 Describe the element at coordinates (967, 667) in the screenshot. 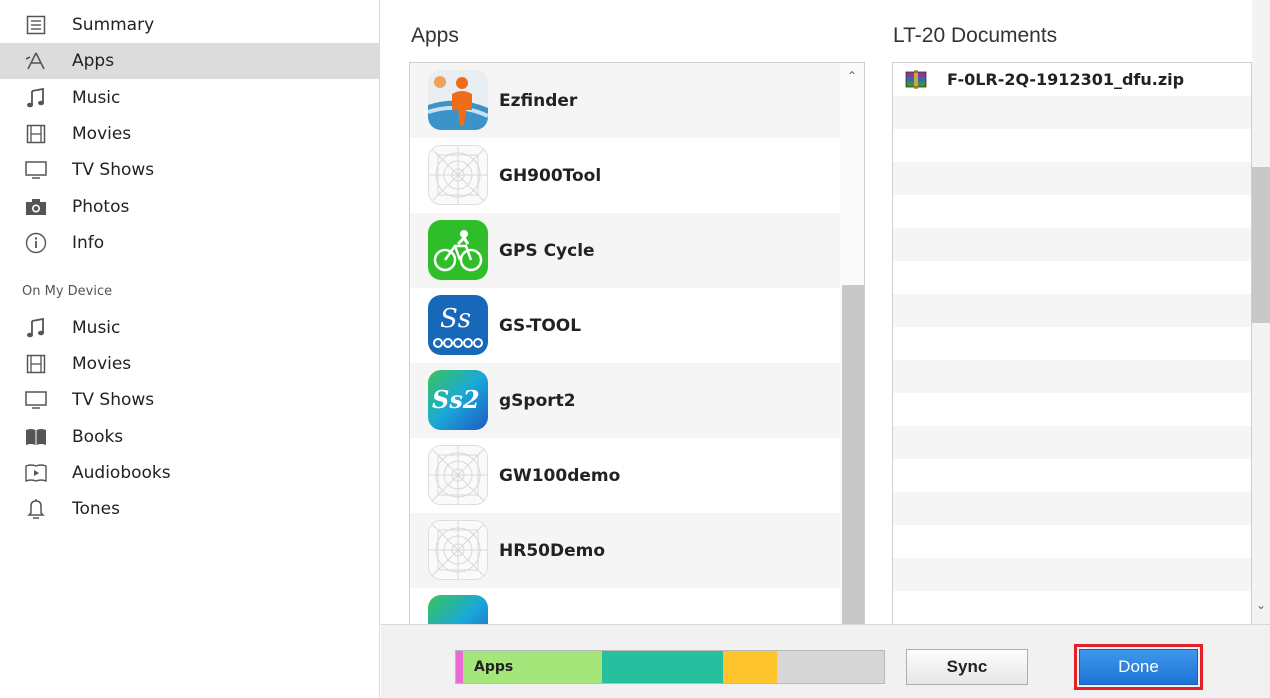

I see `sync-button: Sync` at that location.